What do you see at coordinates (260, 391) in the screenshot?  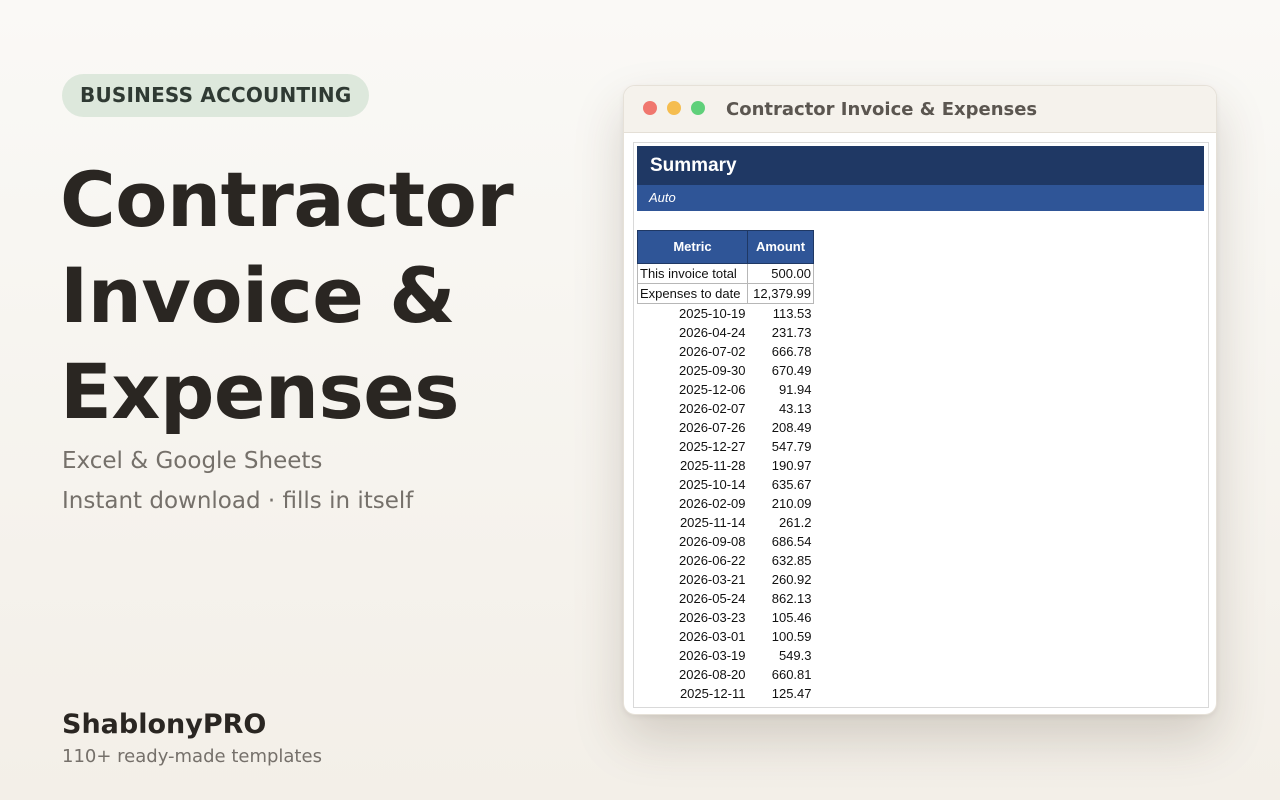 I see `hero-title-line: Expenses` at bounding box center [260, 391].